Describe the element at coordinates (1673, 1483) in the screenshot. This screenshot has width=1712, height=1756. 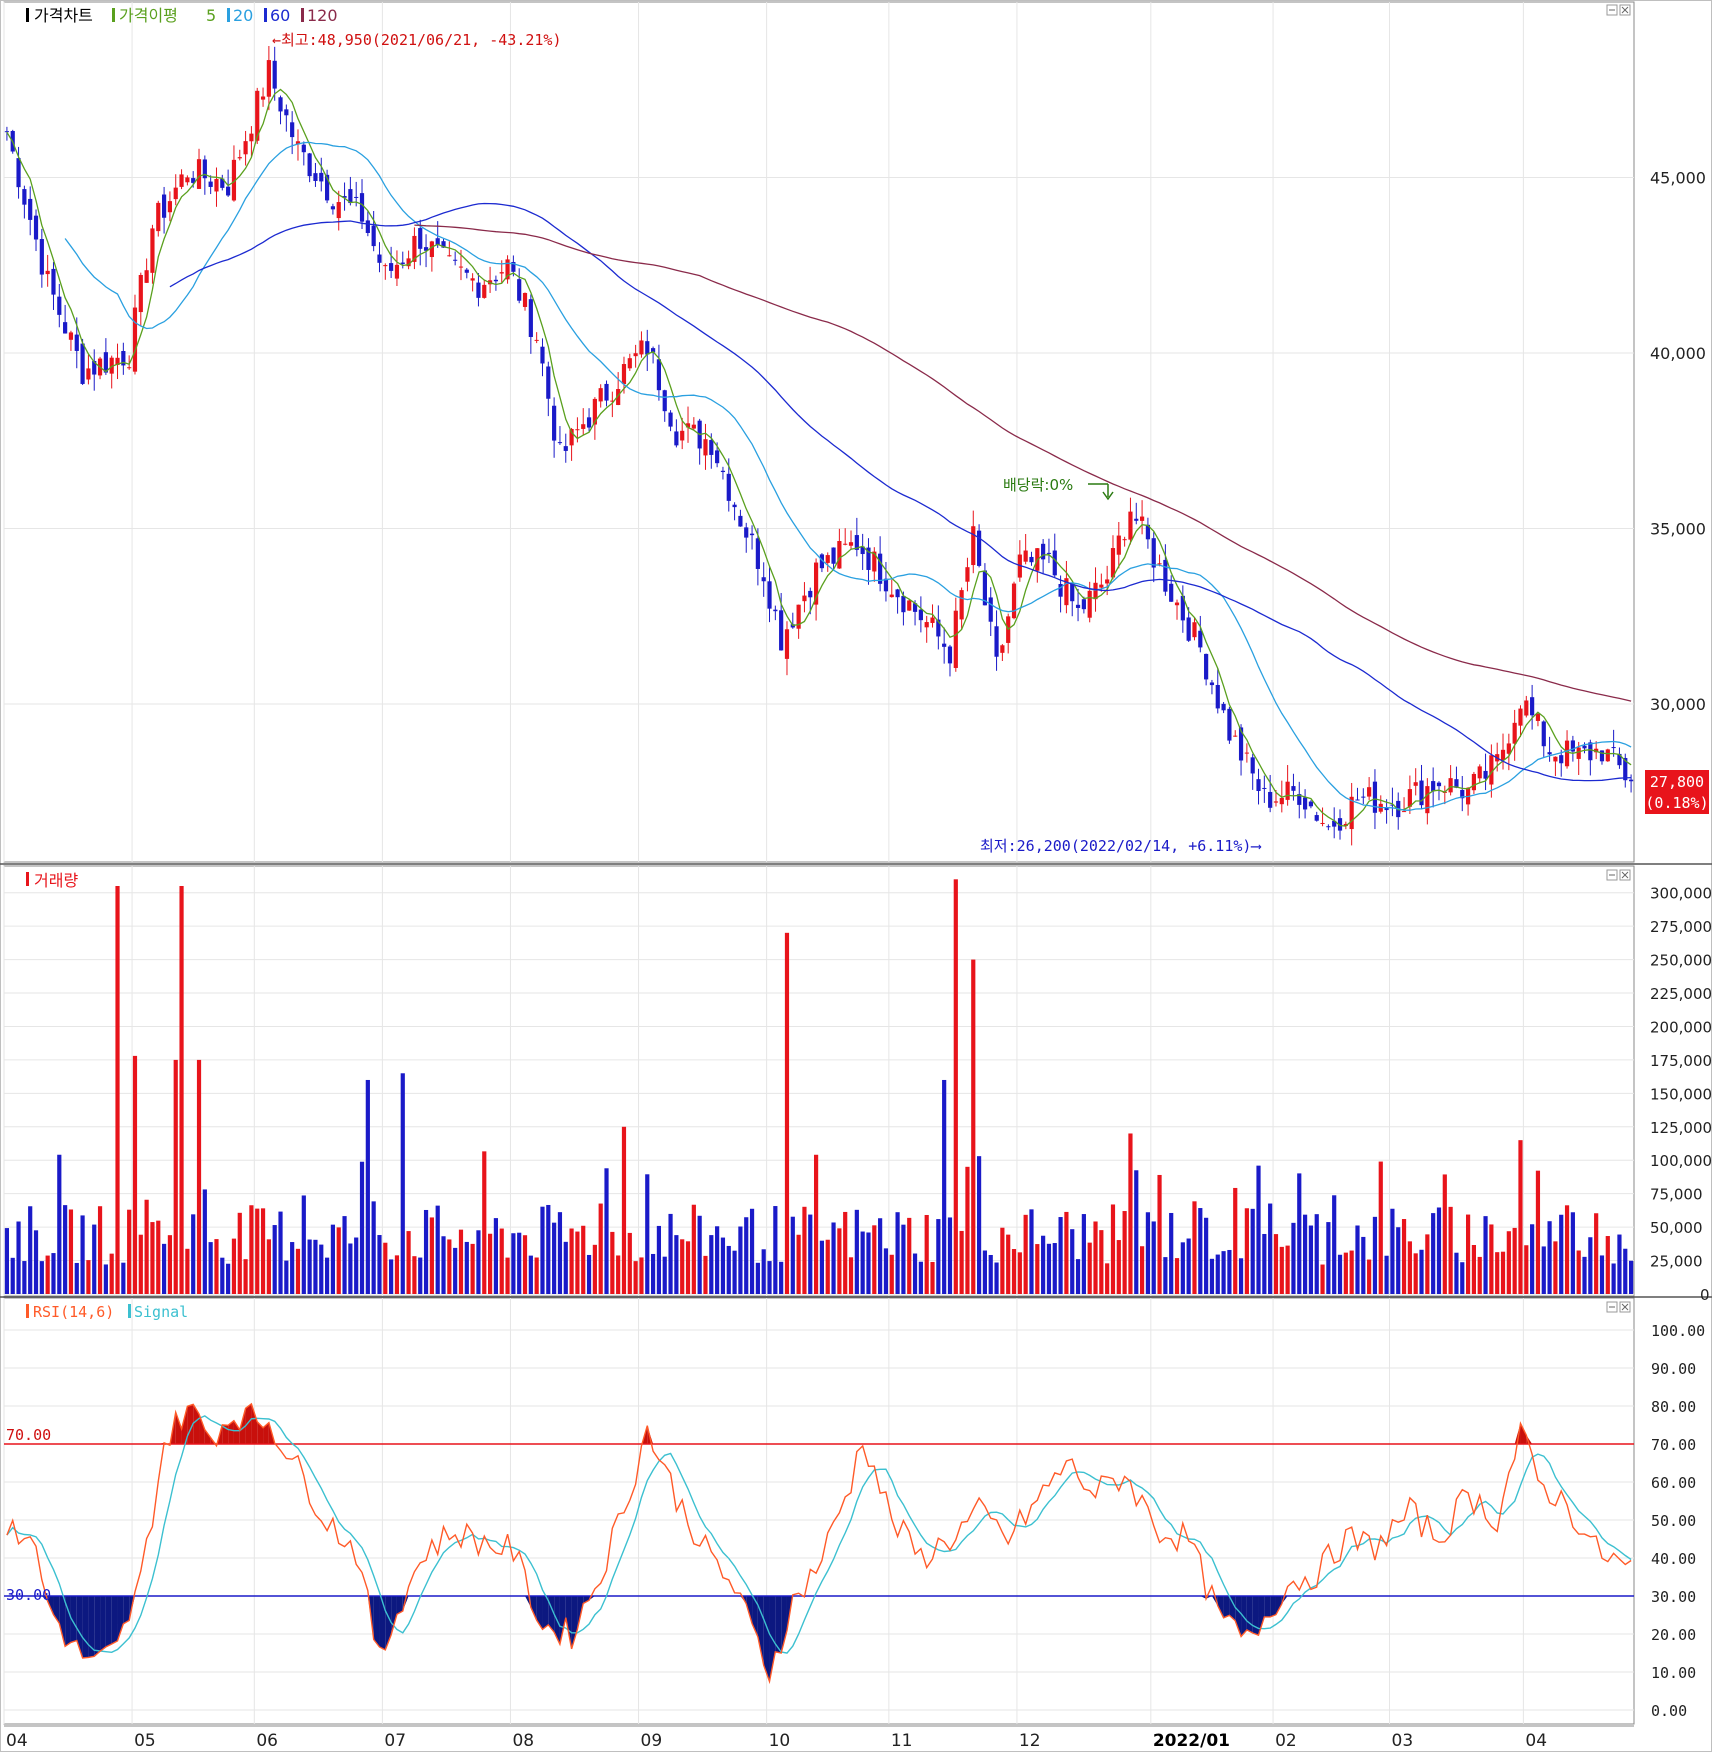
I see `rsi-y-tick: 60.00` at that location.